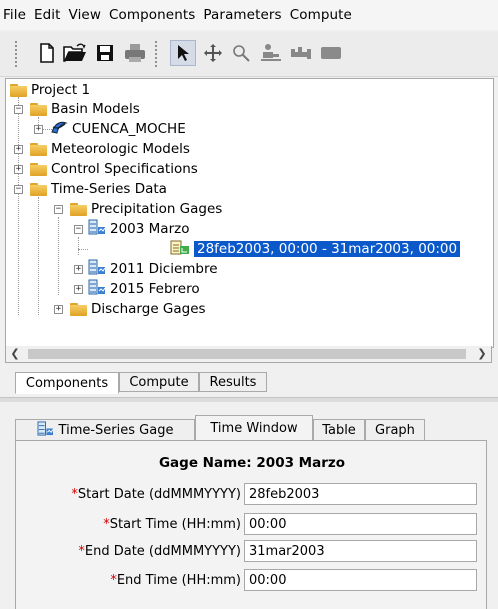 The height and width of the screenshot is (609, 498). Describe the element at coordinates (301, 53) in the screenshot. I see `add-reach-icon` at that location.